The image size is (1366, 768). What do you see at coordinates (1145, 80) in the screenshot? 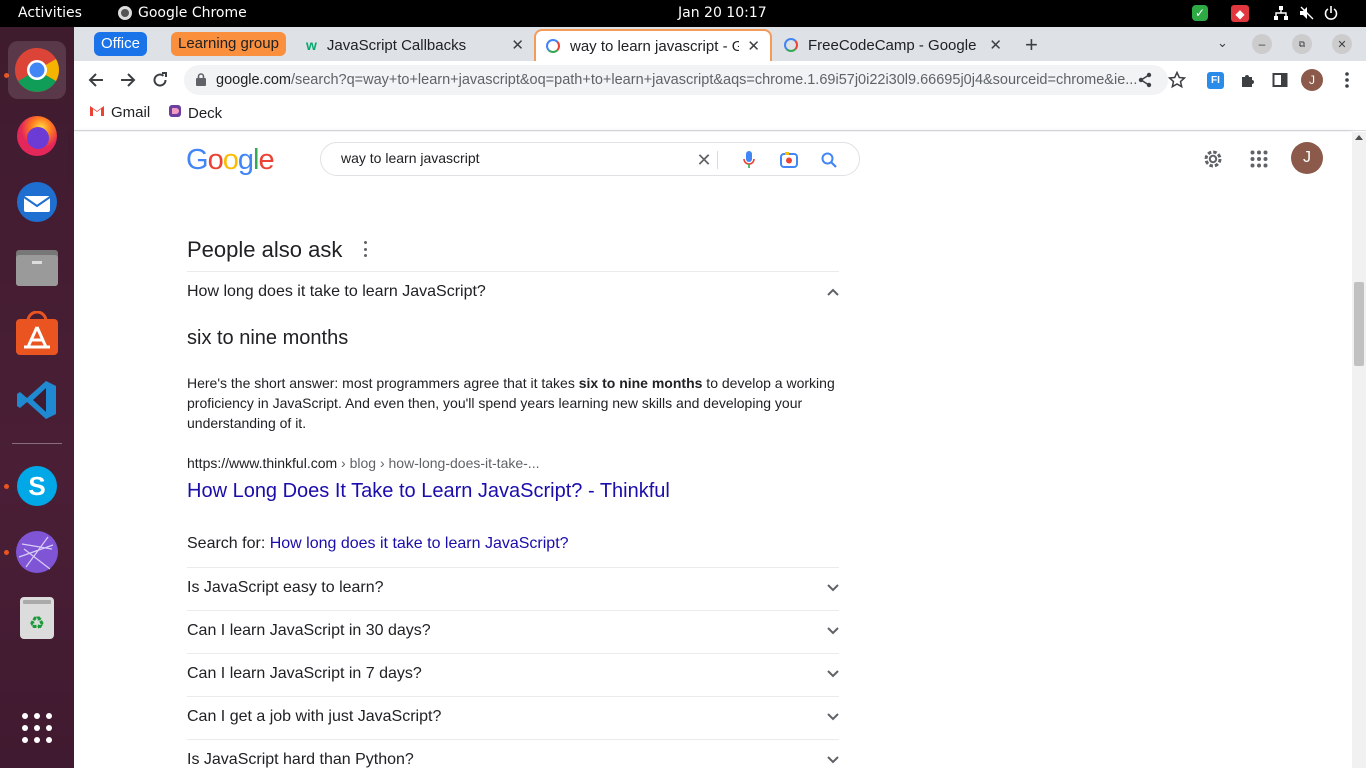
I see `share-icon` at bounding box center [1145, 80].